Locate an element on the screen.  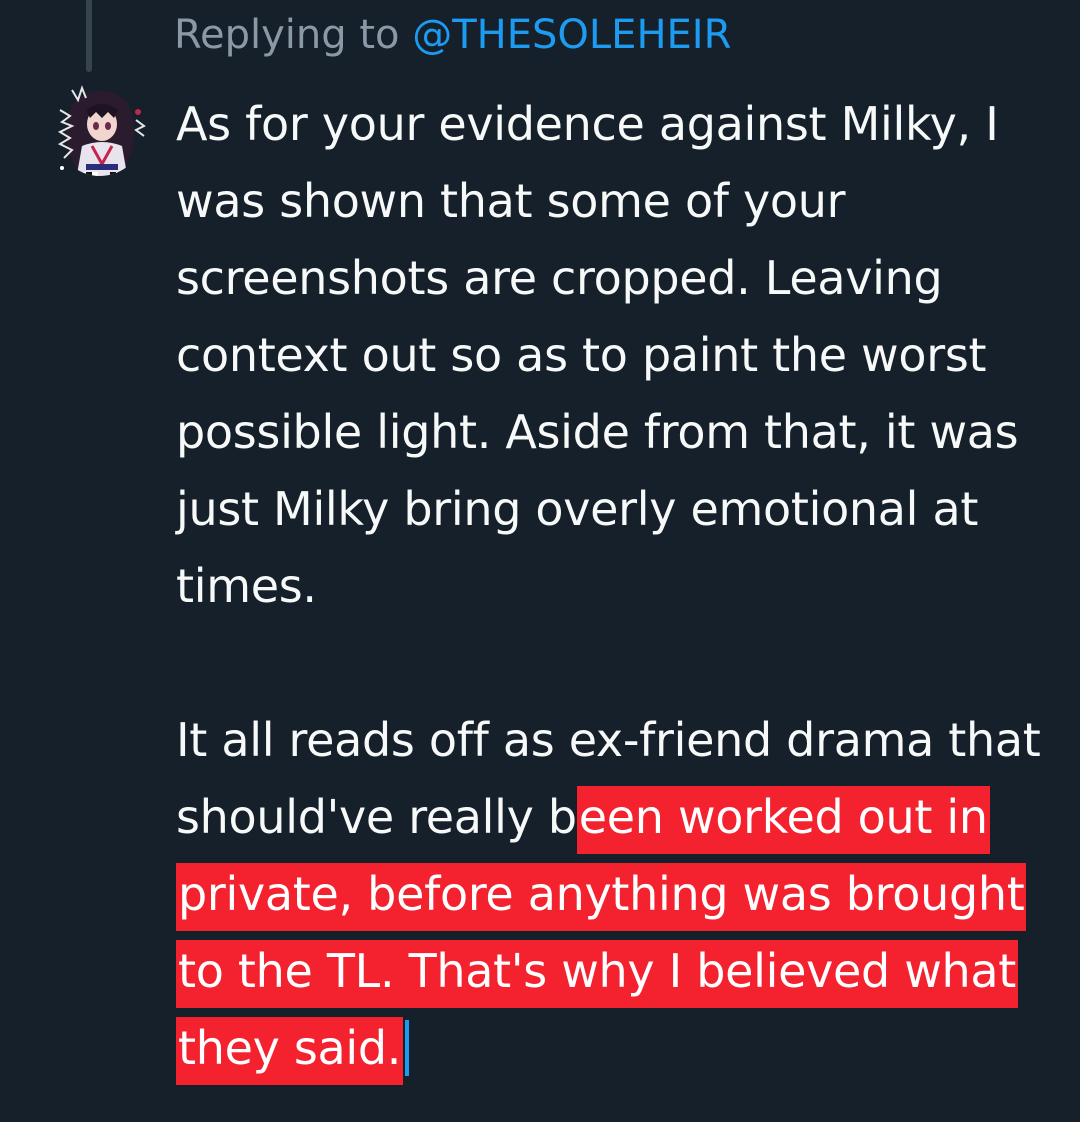
replied-user-mention-link: @THESOLEHEIR is located at coordinates (571, 35).